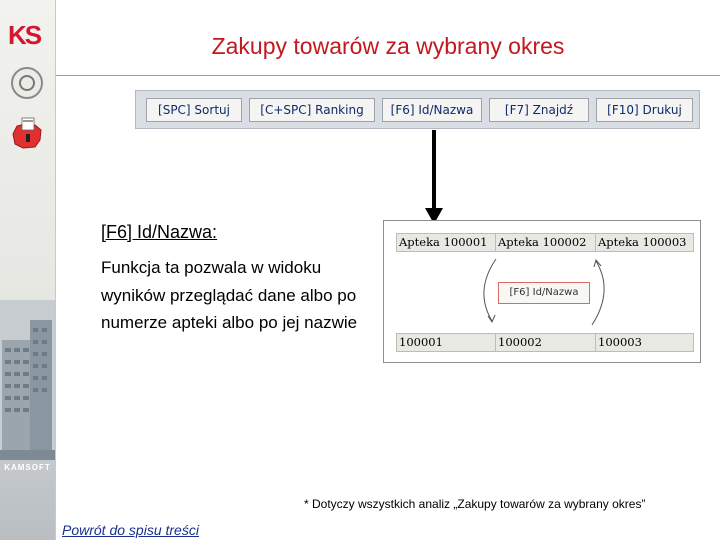 This screenshot has height=540, width=720. Describe the element at coordinates (644, 342) in the screenshot. I see `ids-row-cell: 100003` at that location.